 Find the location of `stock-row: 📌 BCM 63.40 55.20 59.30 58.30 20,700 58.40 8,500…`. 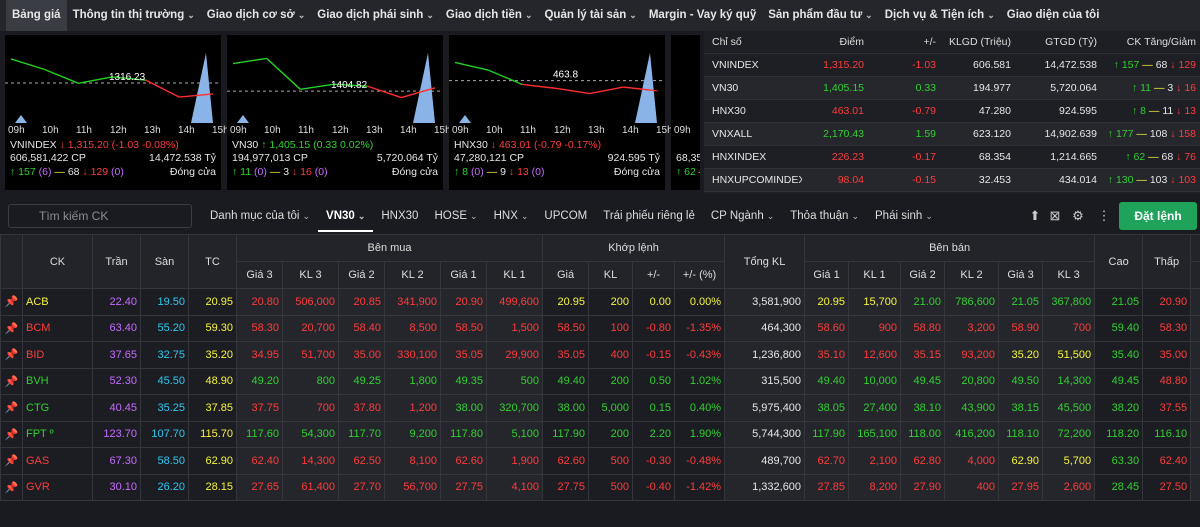

stock-row: 📌 BCM 63.40 55.20 59.30 58.30 20,700 58.40 8,500… is located at coordinates (600, 328).